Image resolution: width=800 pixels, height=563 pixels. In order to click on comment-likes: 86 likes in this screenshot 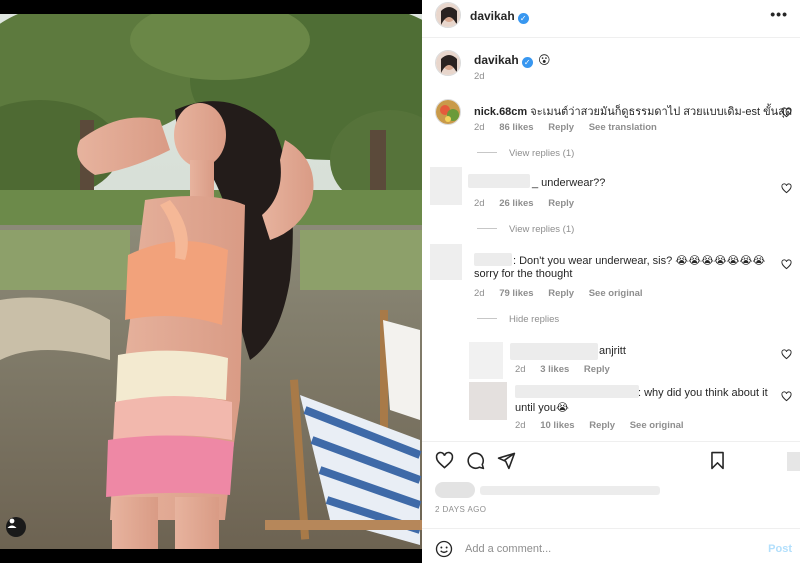, I will do `click(516, 127)`.